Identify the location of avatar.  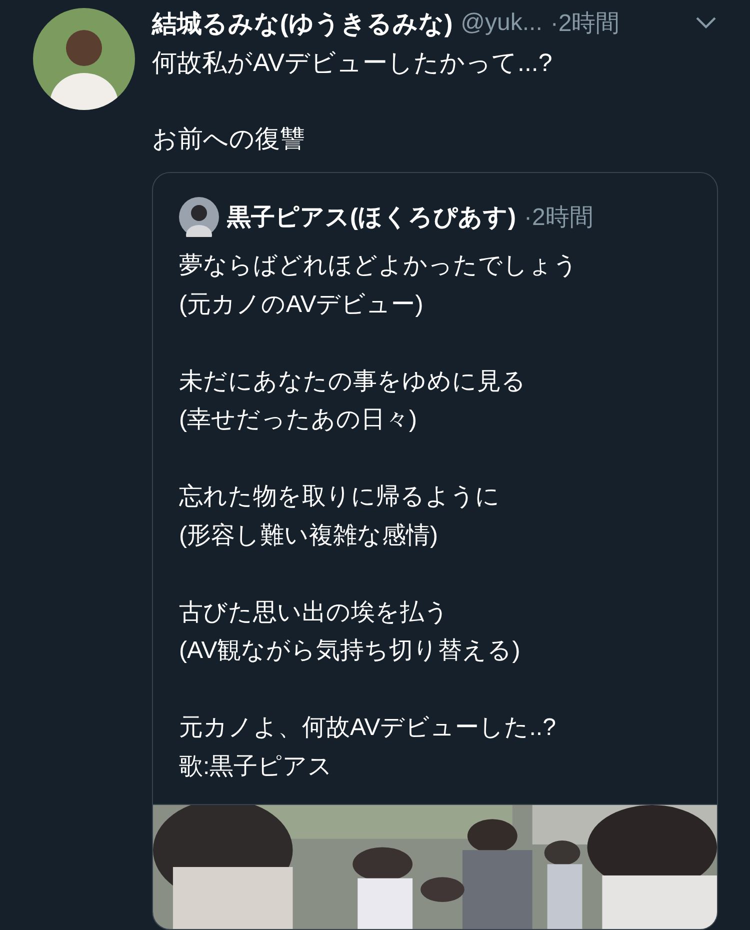
(199, 217).